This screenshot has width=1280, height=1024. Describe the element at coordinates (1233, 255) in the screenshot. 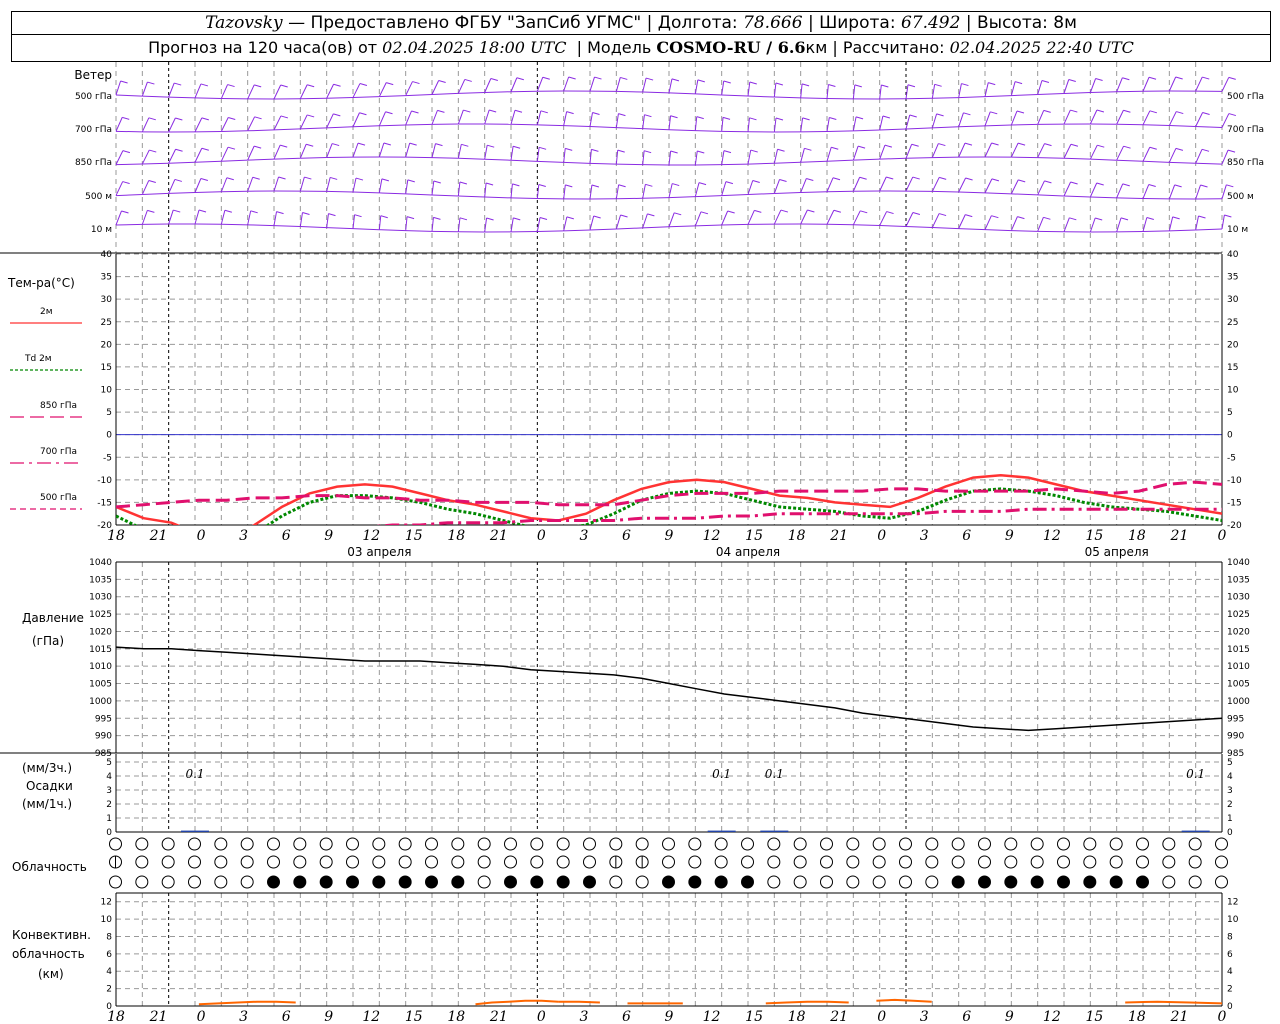

I see `y-tick-right: 40` at that location.